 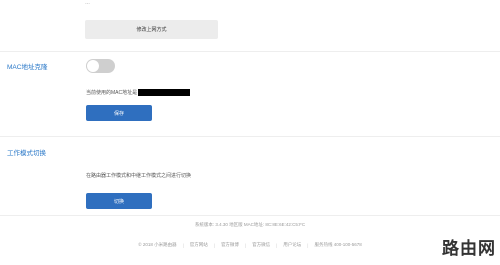 I want to click on footer-hotline: 服务热线 400-100-5678, so click(x=338, y=244).